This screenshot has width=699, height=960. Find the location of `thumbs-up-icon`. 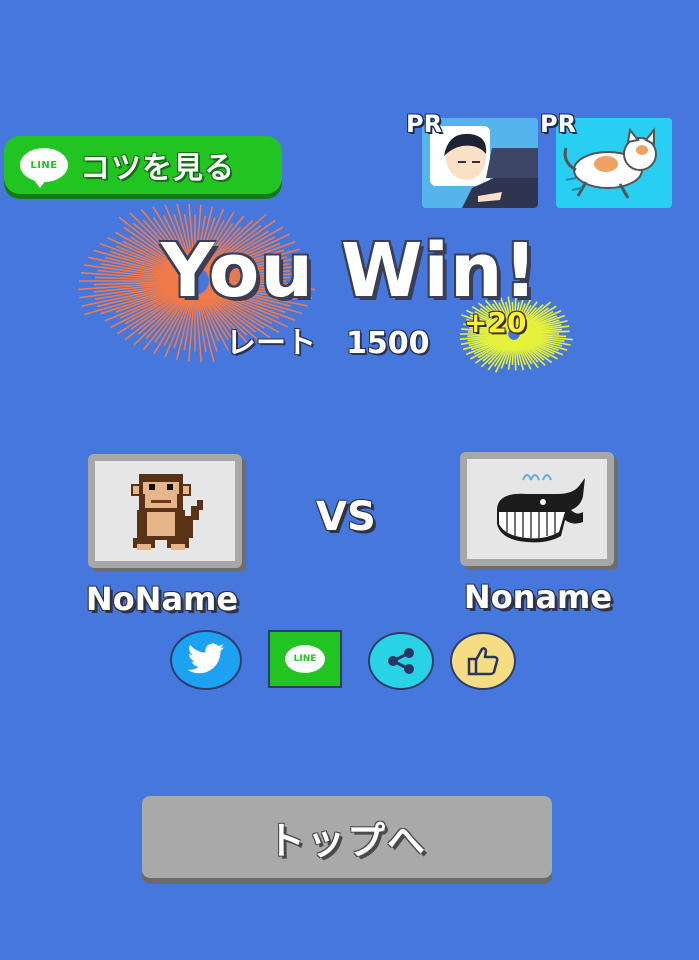

thumbs-up-icon is located at coordinates (483, 661).